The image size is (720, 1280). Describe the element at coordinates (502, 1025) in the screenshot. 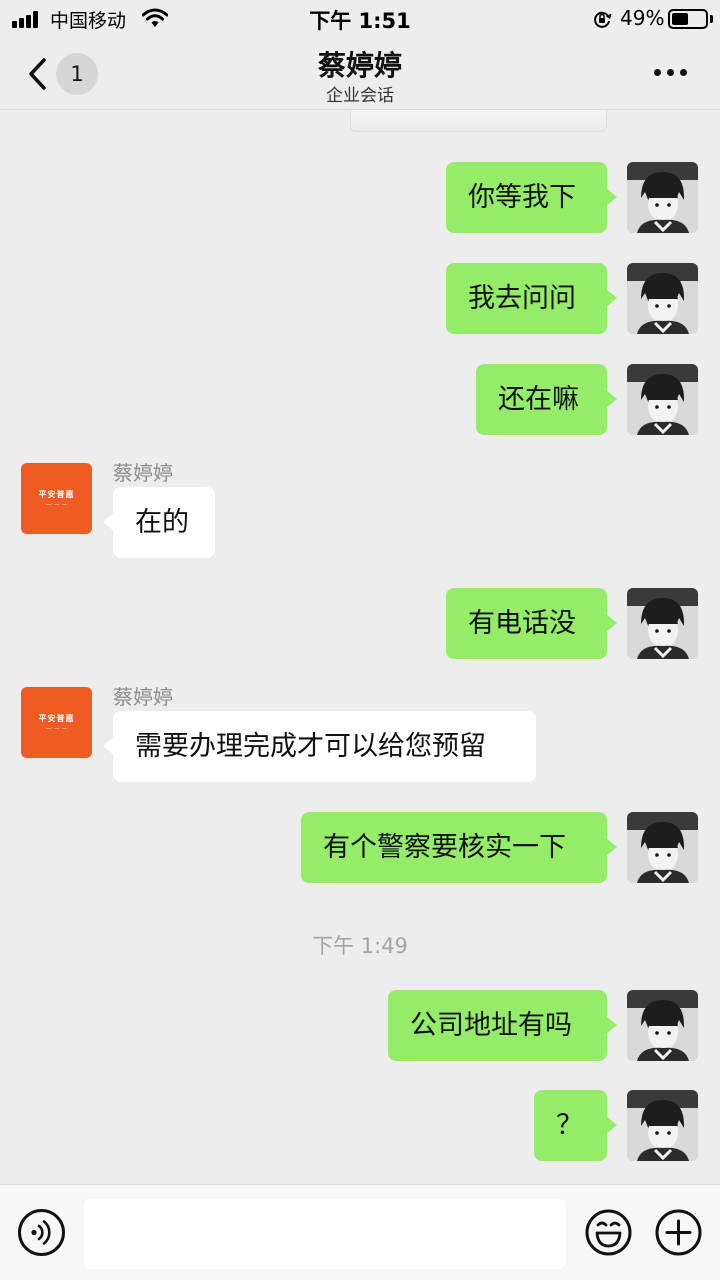

I see `my-message-bubble: 公司地址有吗` at that location.